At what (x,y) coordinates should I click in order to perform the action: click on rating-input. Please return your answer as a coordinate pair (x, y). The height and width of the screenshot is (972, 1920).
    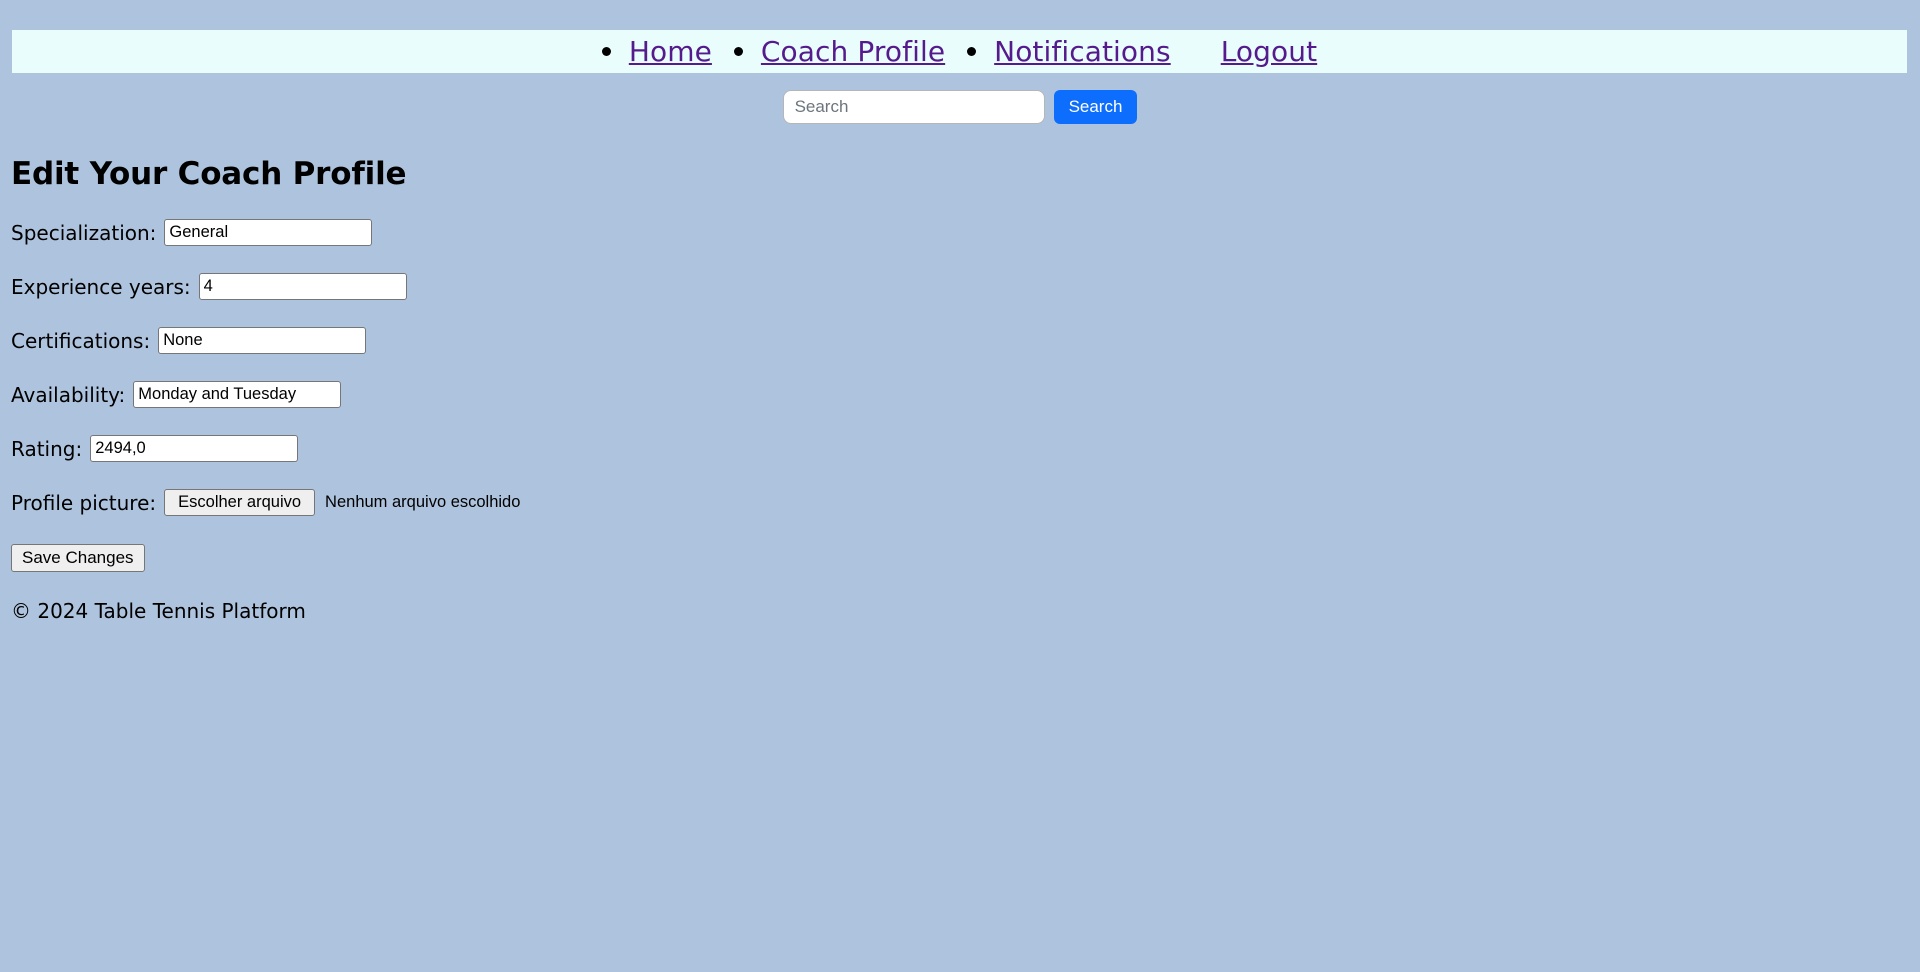
    Looking at the image, I should click on (194, 448).